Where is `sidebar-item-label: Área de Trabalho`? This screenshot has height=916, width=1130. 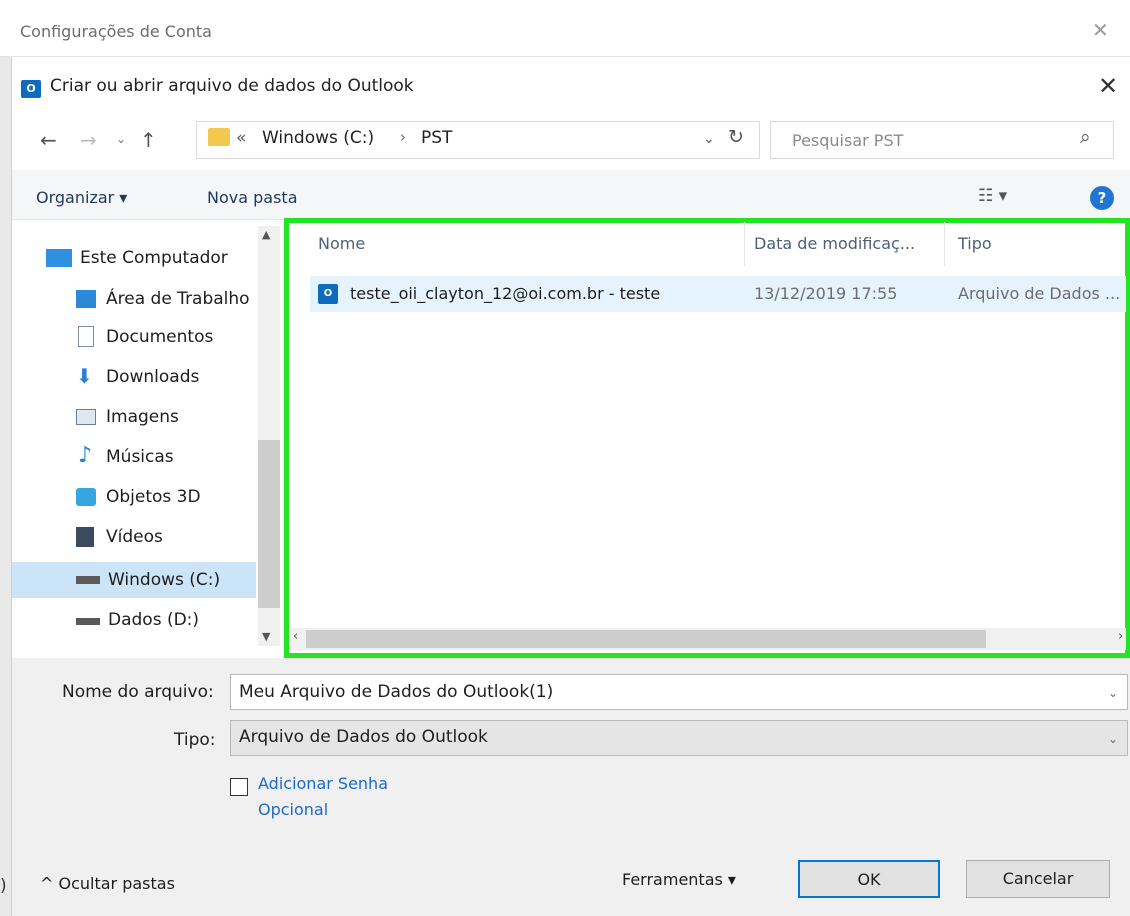 sidebar-item-label: Área de Trabalho is located at coordinates (178, 299).